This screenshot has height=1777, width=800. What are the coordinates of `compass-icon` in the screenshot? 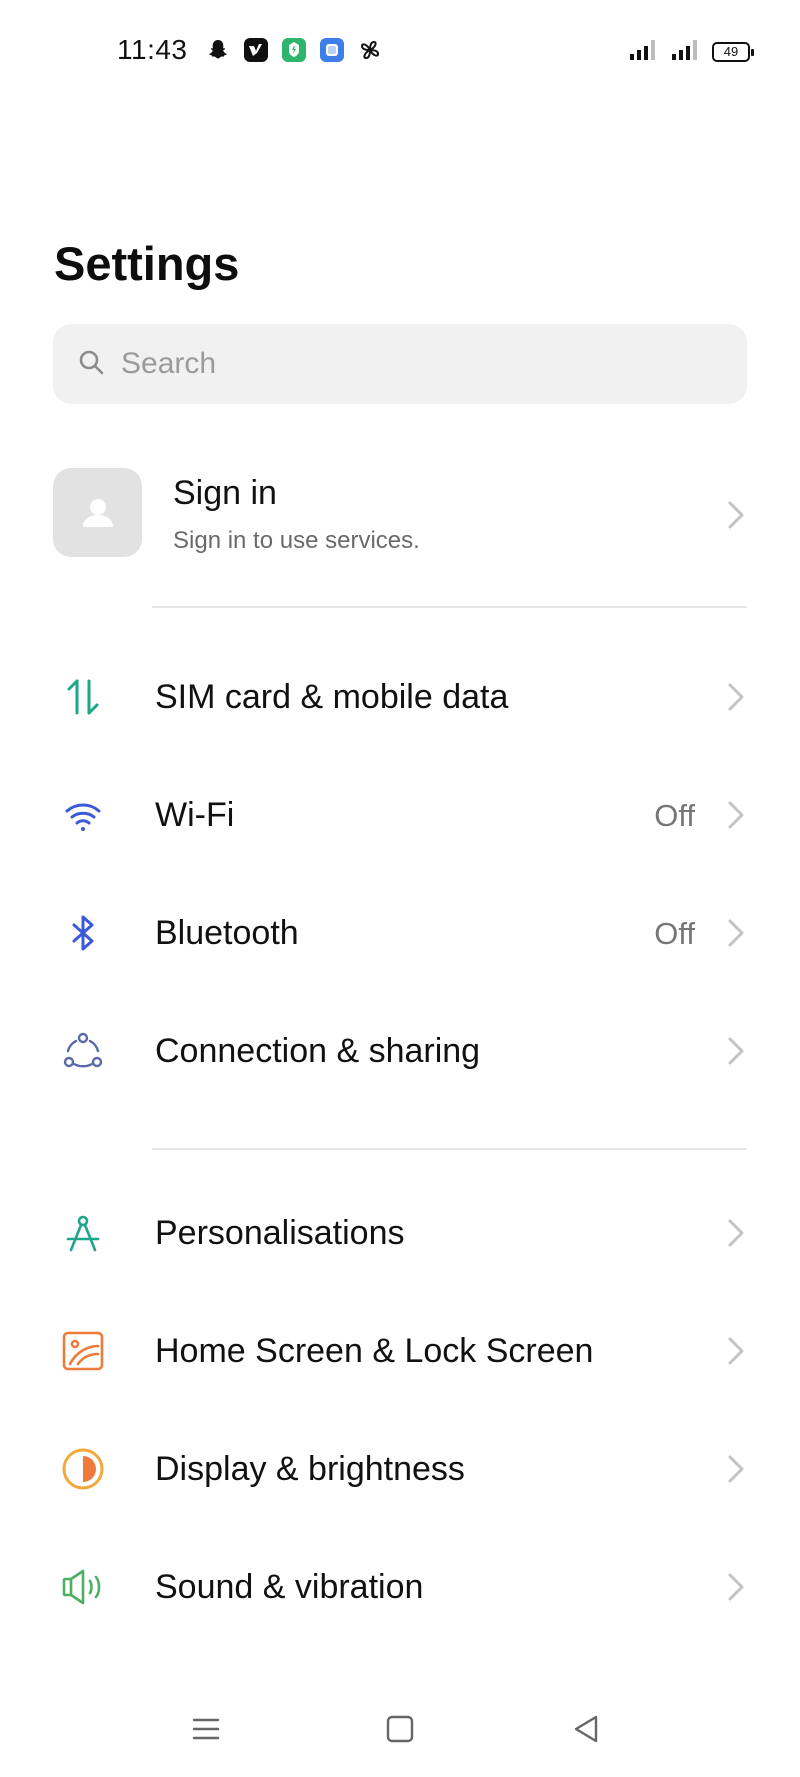 It's located at (83, 1233).